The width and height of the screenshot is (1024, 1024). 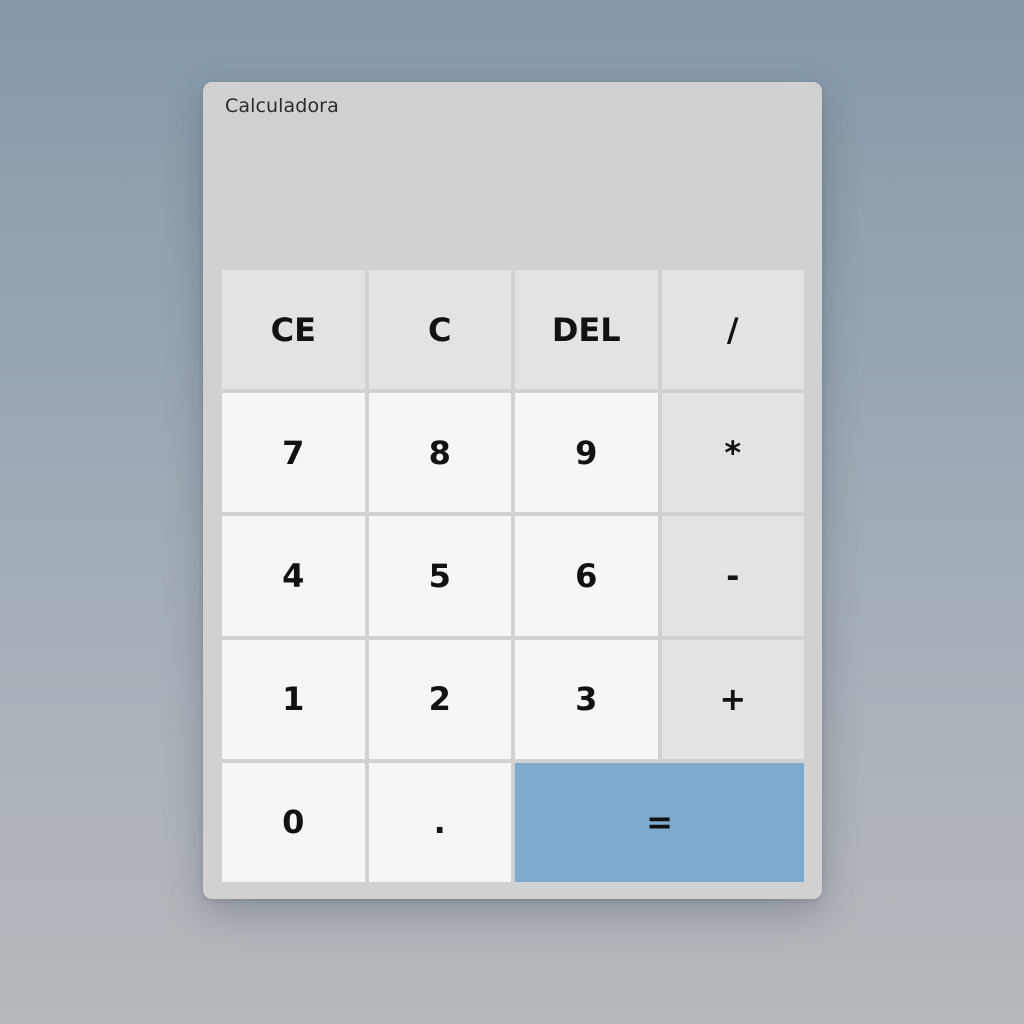 What do you see at coordinates (439, 453) in the screenshot?
I see `digit-8-button: 8` at bounding box center [439, 453].